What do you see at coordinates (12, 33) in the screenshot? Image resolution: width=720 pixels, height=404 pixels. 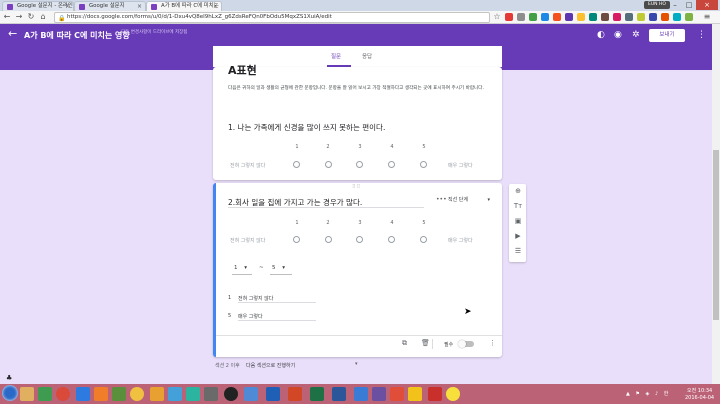 I see `back-arrow-icon: ←` at bounding box center [12, 33].